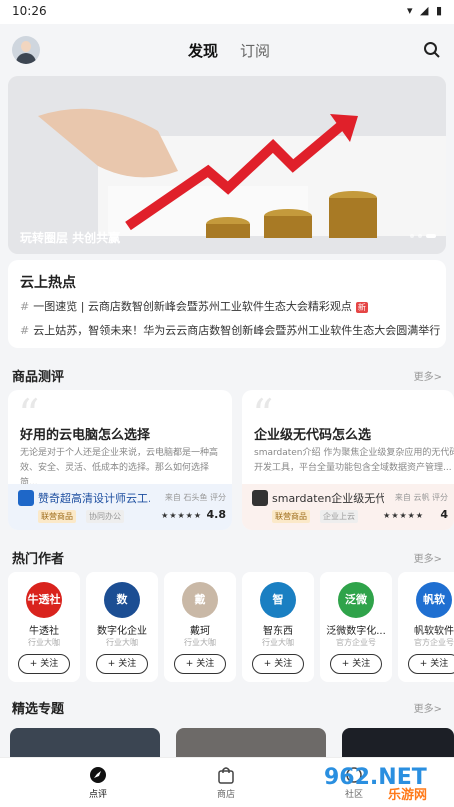  Describe the element at coordinates (26, 50) in the screenshot. I see `avatar` at that location.